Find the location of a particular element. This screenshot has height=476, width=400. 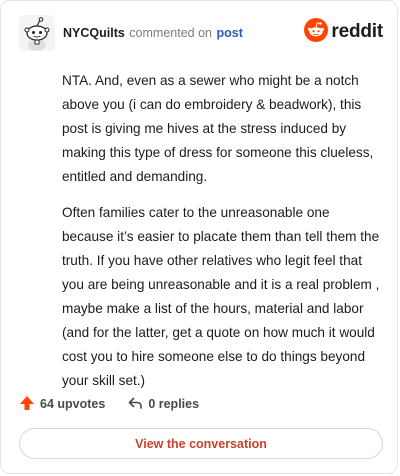

post-link: post is located at coordinates (229, 33).